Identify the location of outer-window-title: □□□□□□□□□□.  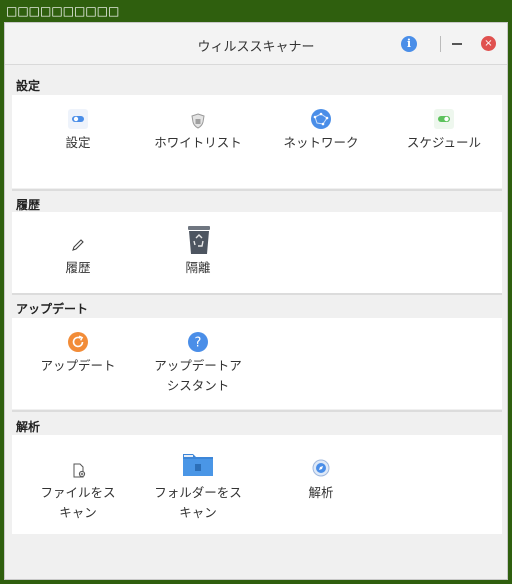
(63, 11).